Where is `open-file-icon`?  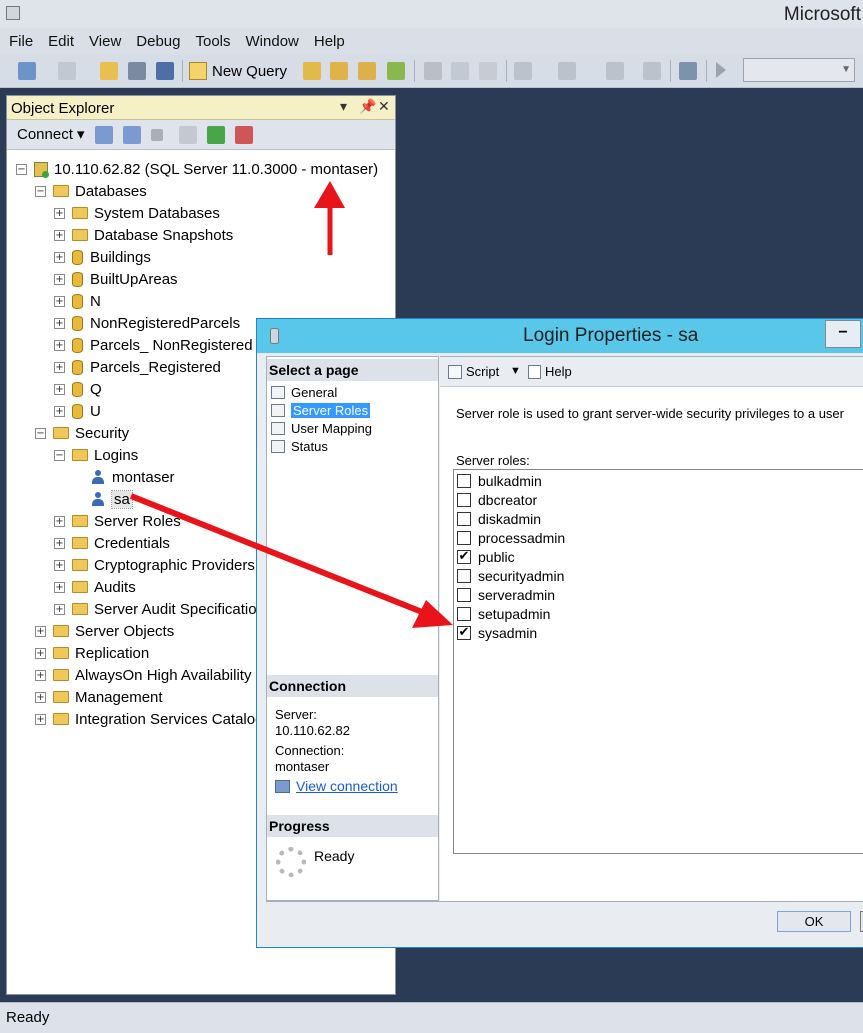 open-file-icon is located at coordinates (109, 71).